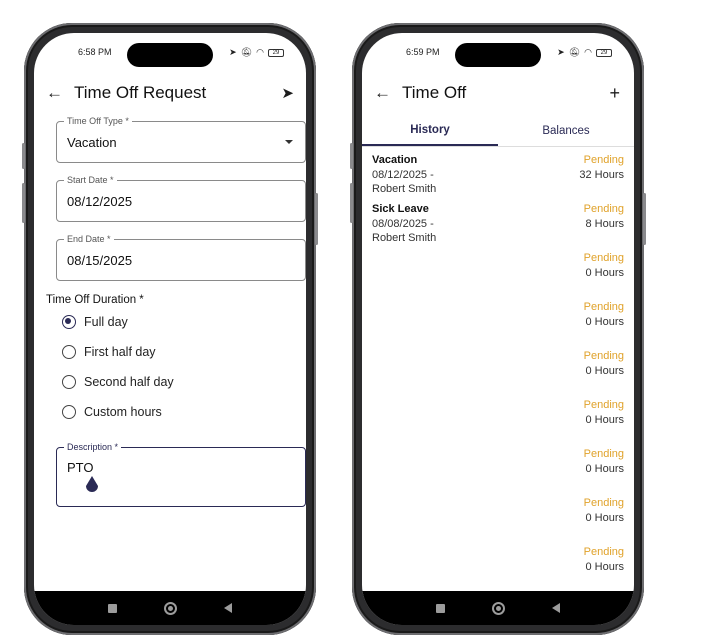 This screenshot has height=643, width=712. What do you see at coordinates (120, 352) in the screenshot?
I see `radio-label: First half day` at bounding box center [120, 352].